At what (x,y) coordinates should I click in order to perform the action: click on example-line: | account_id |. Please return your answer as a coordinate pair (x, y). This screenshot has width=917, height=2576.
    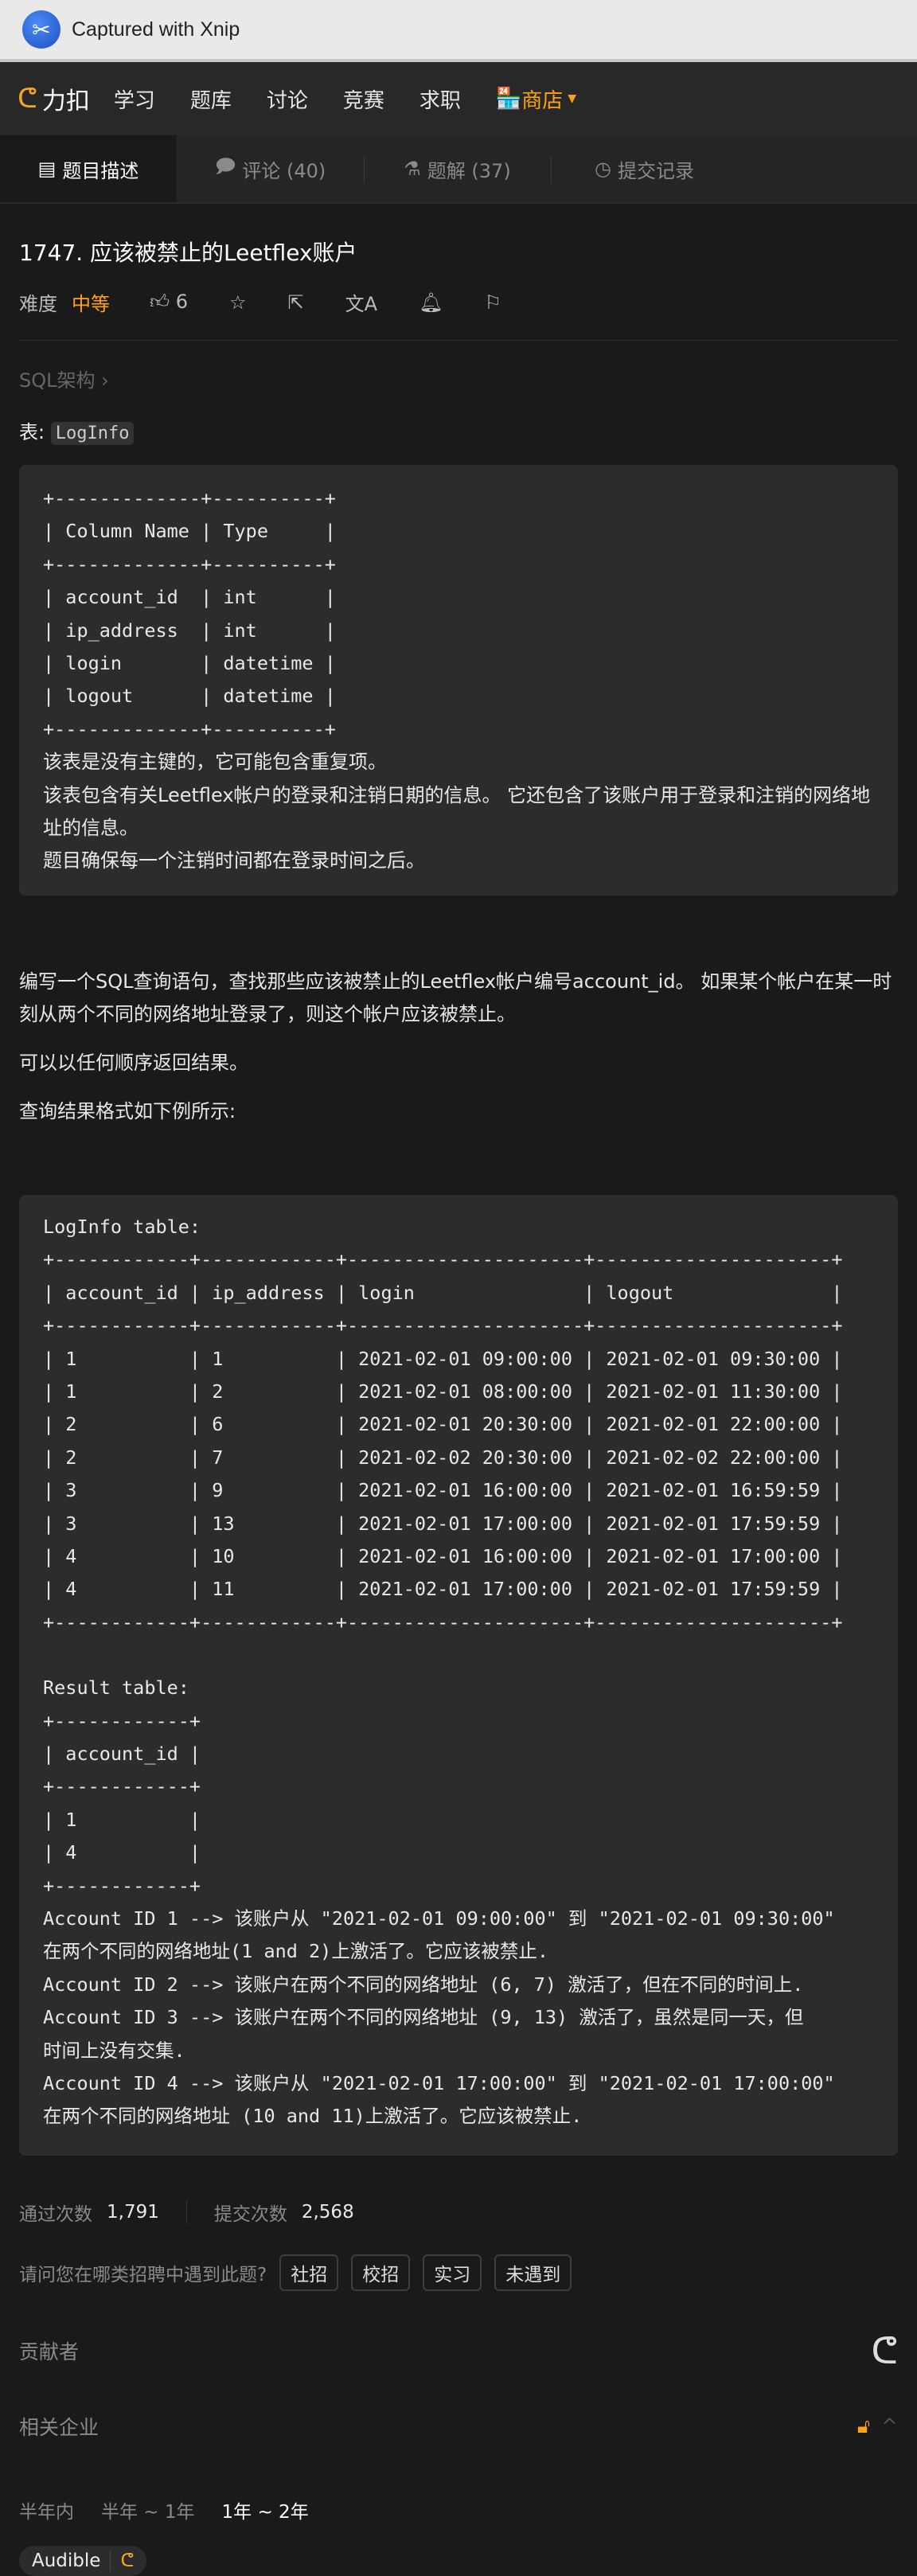
    Looking at the image, I should click on (122, 1753).